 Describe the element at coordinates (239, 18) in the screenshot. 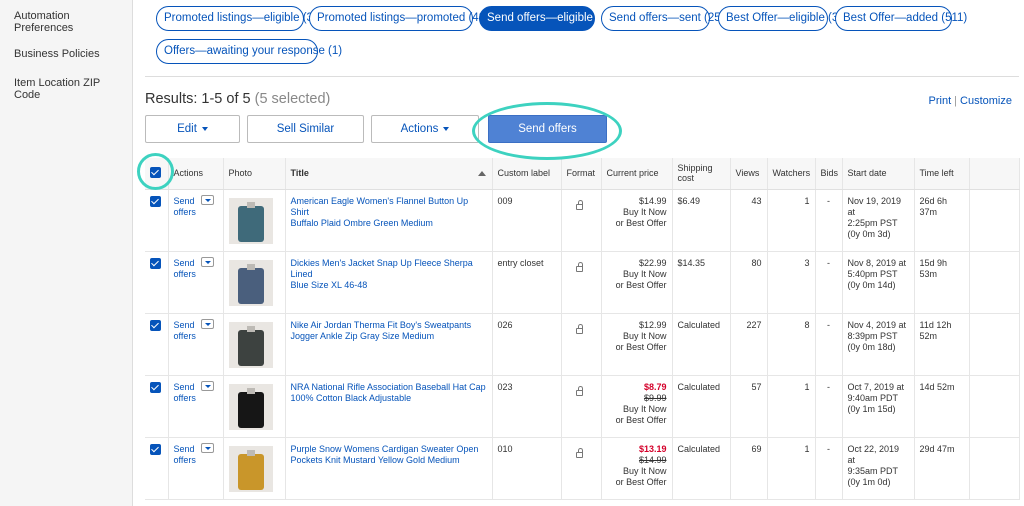

I see `filter-promoted-eligible: Promoted listings—eligible (35)` at that location.